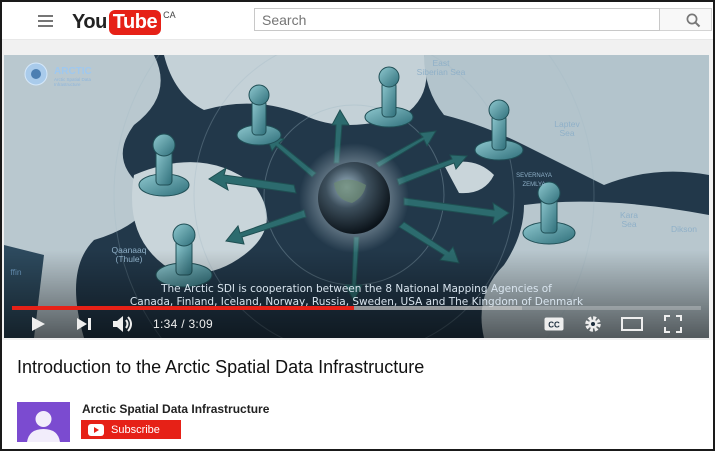 The width and height of the screenshot is (715, 451). Describe the element at coordinates (135, 429) in the screenshot. I see `subscribe-label: Subscribe` at that location.